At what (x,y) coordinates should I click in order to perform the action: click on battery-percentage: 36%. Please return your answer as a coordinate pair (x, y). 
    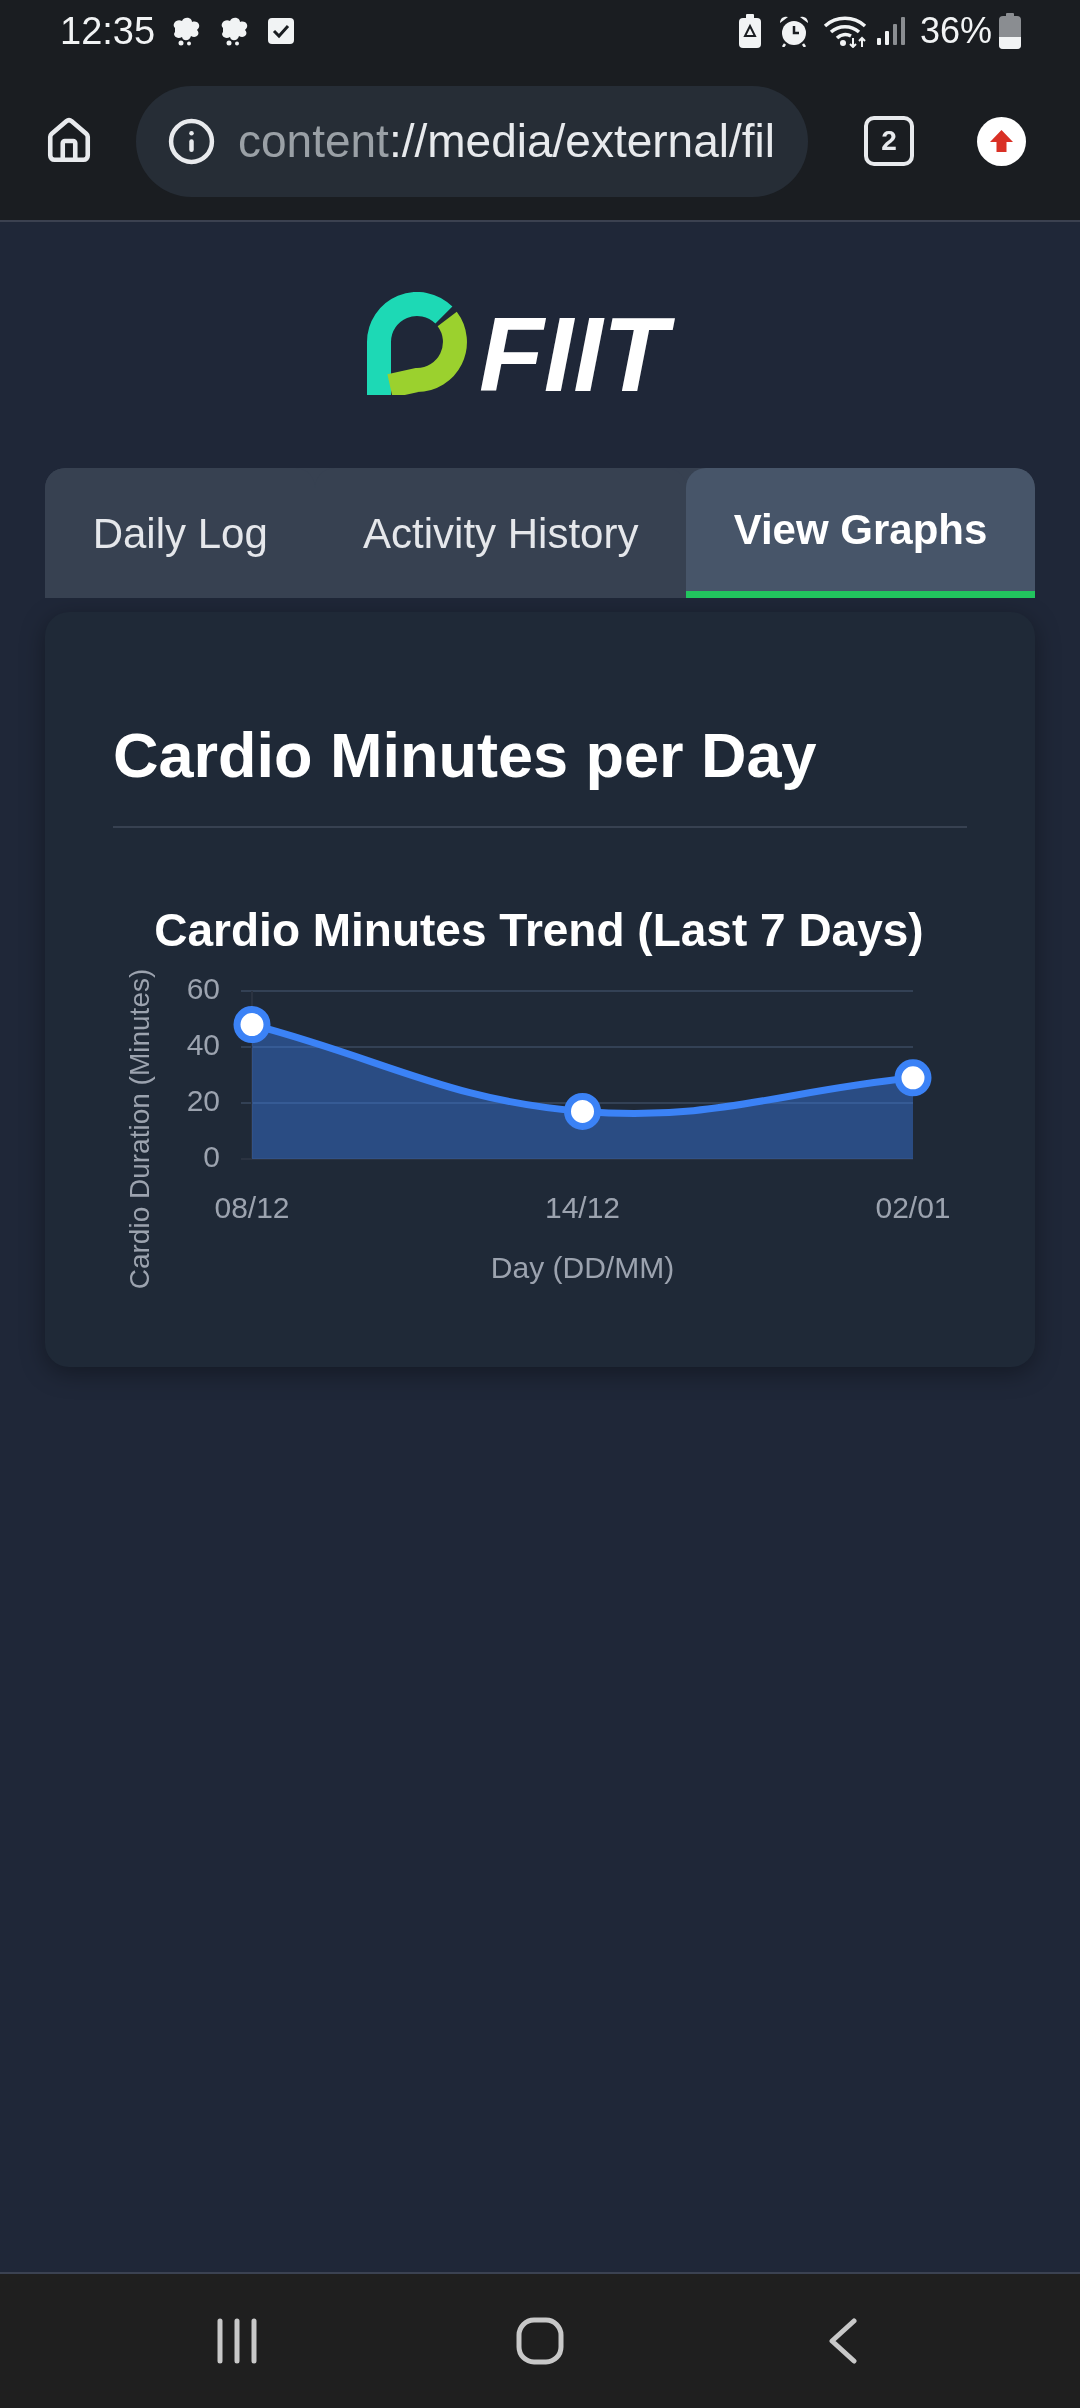
    Looking at the image, I should click on (955, 31).